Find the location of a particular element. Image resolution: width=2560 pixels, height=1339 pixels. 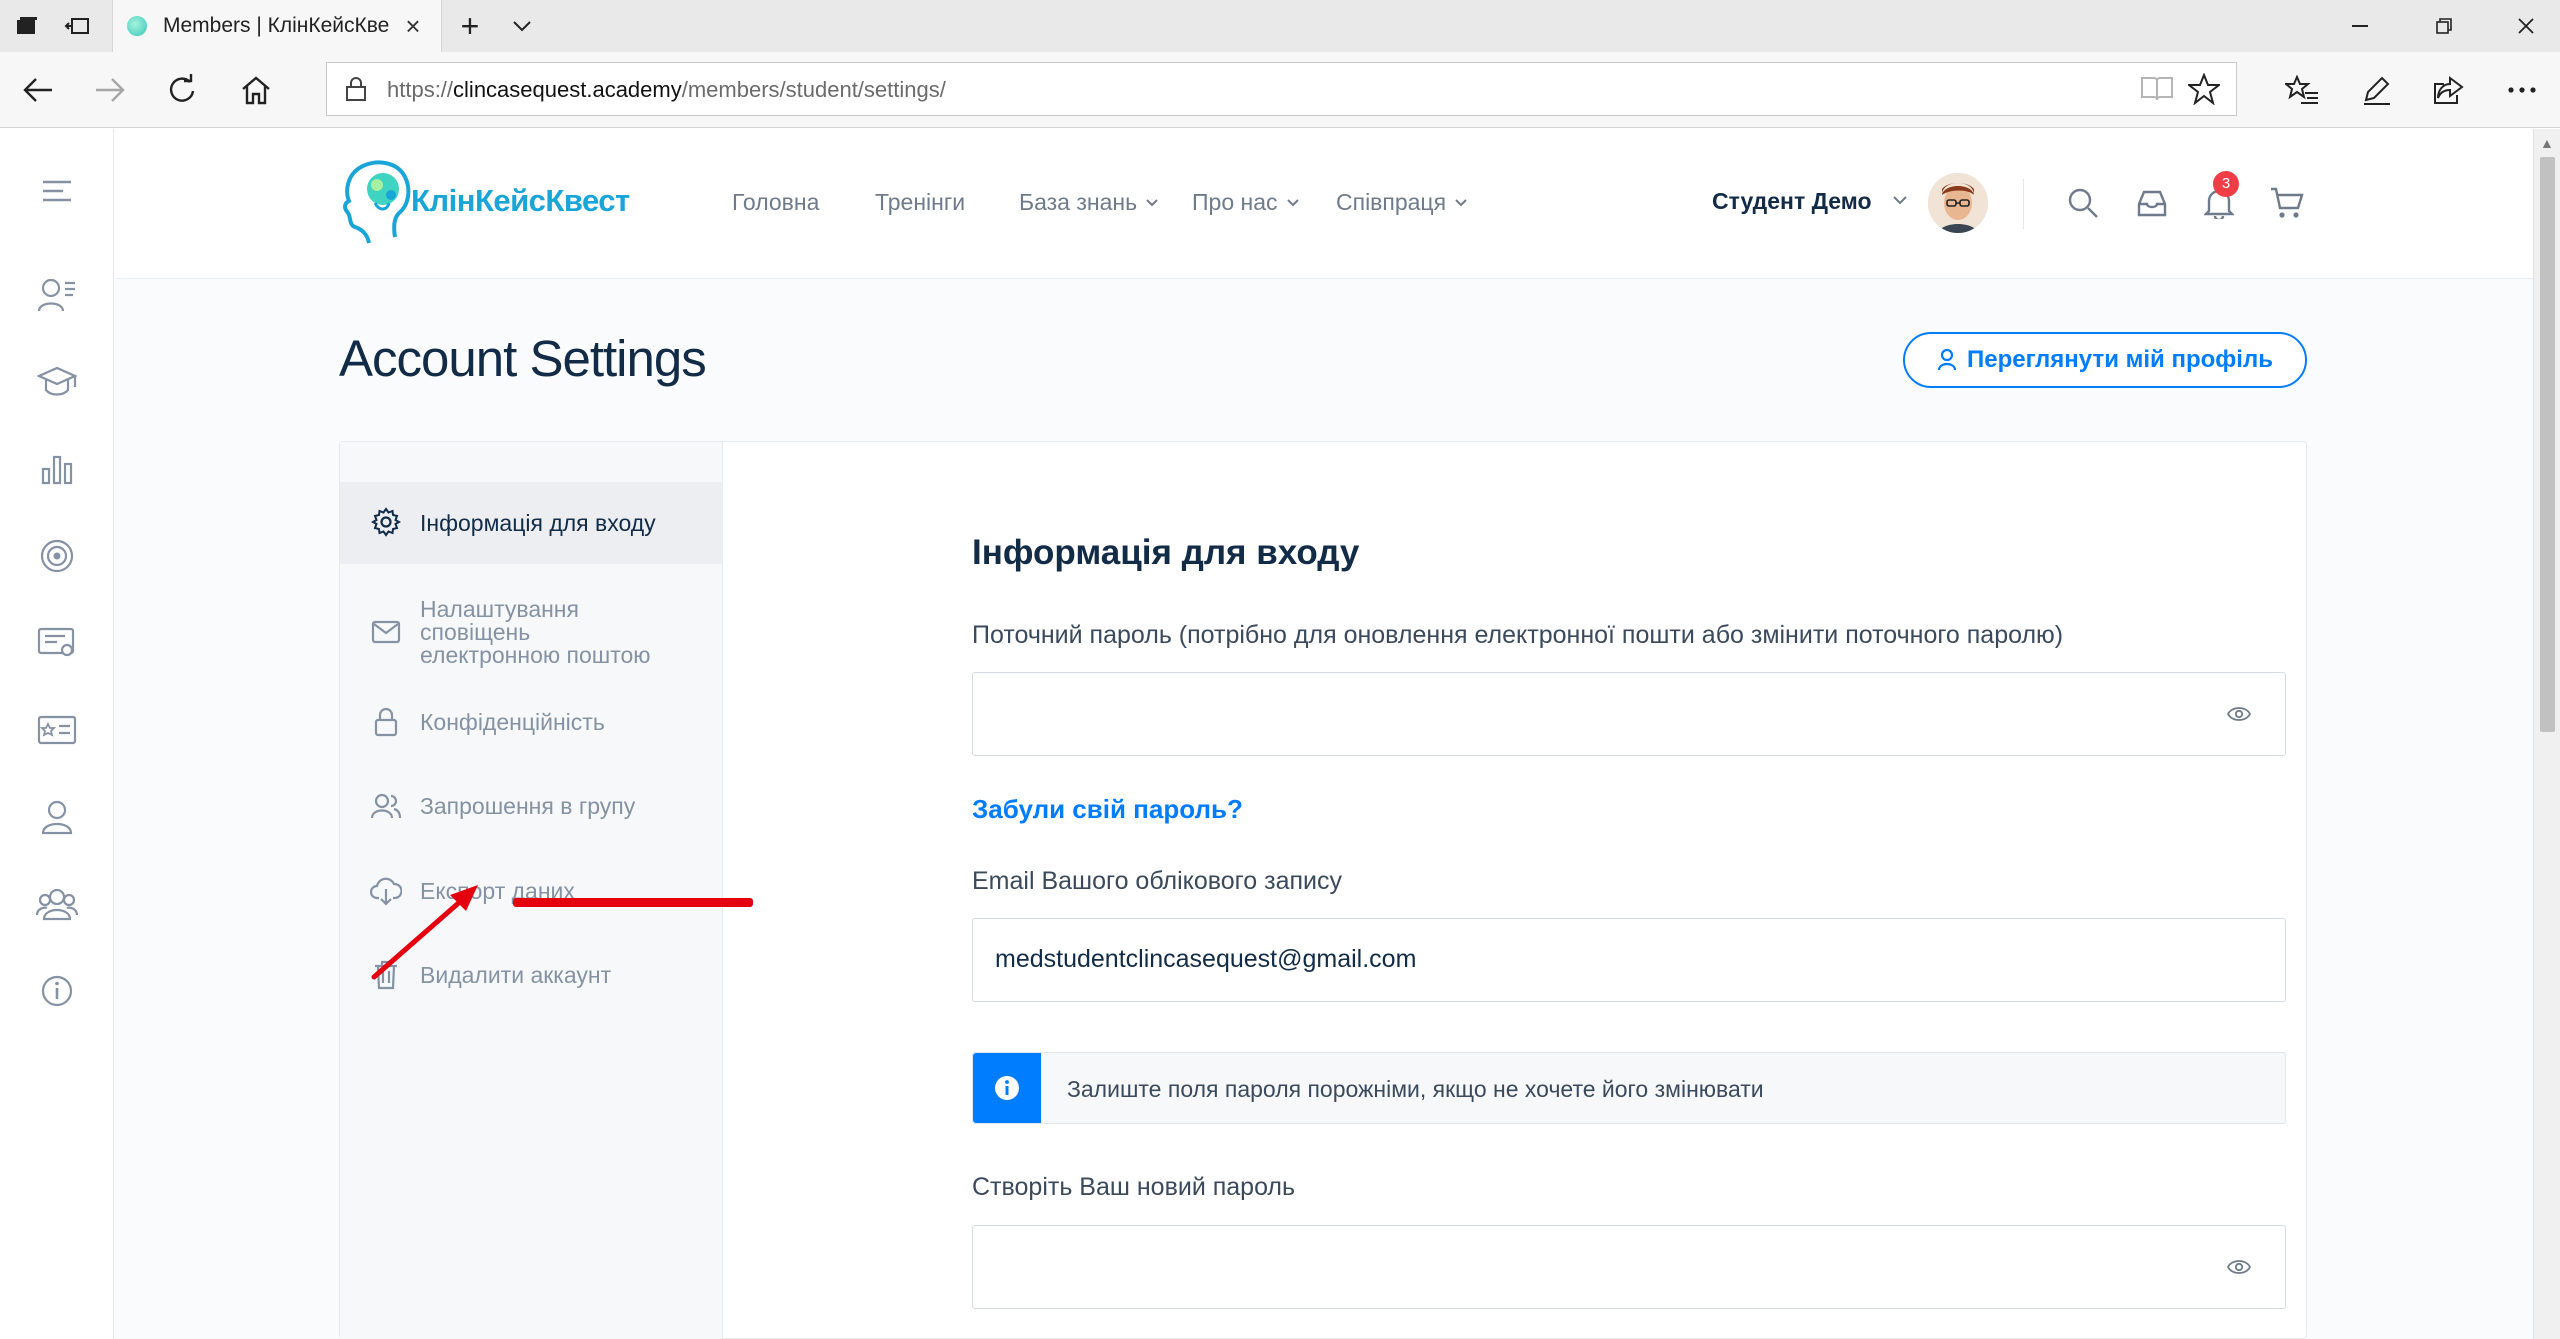

tab-close-icon: × is located at coordinates (413, 26).